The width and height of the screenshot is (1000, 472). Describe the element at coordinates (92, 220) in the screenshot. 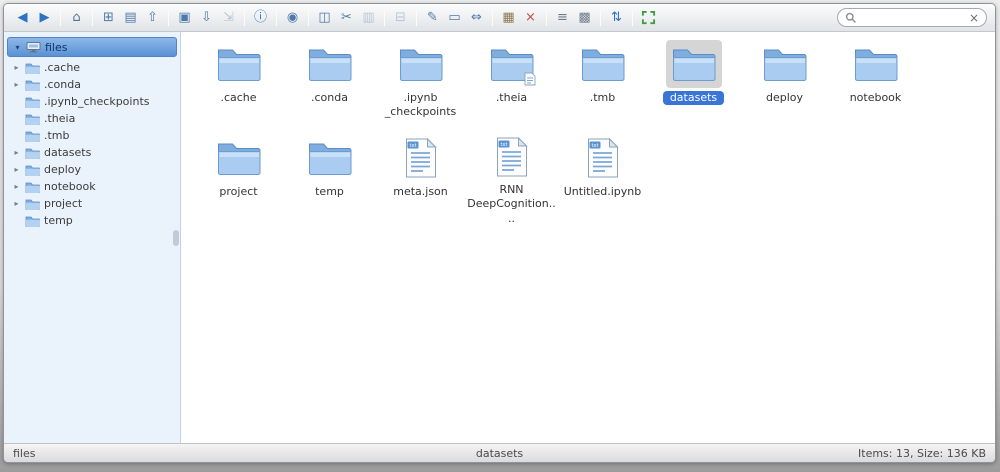

I see `sidebar-item-temp: ▸temp` at that location.